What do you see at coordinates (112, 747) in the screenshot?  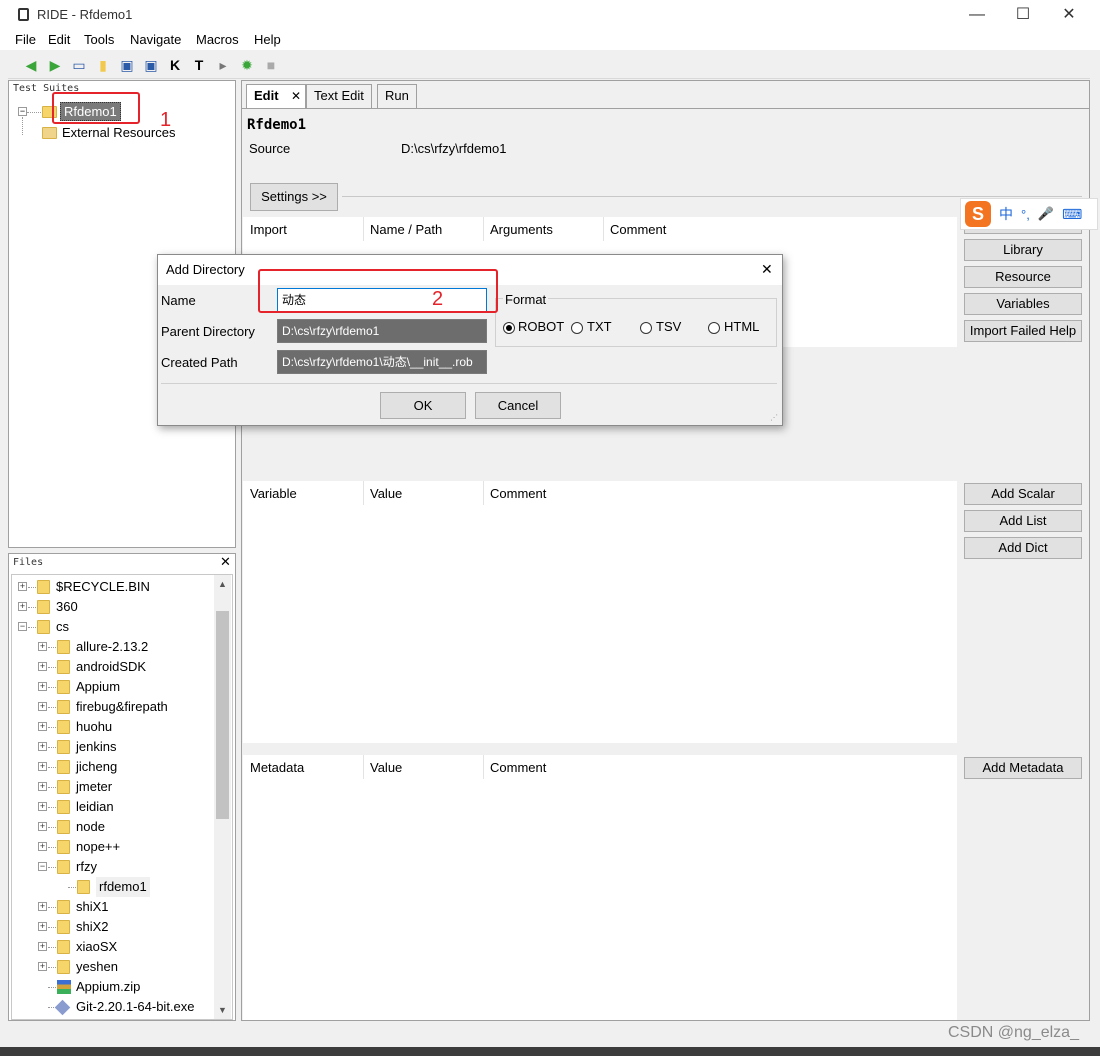 I see `file-tree-item: + jenkins` at bounding box center [112, 747].